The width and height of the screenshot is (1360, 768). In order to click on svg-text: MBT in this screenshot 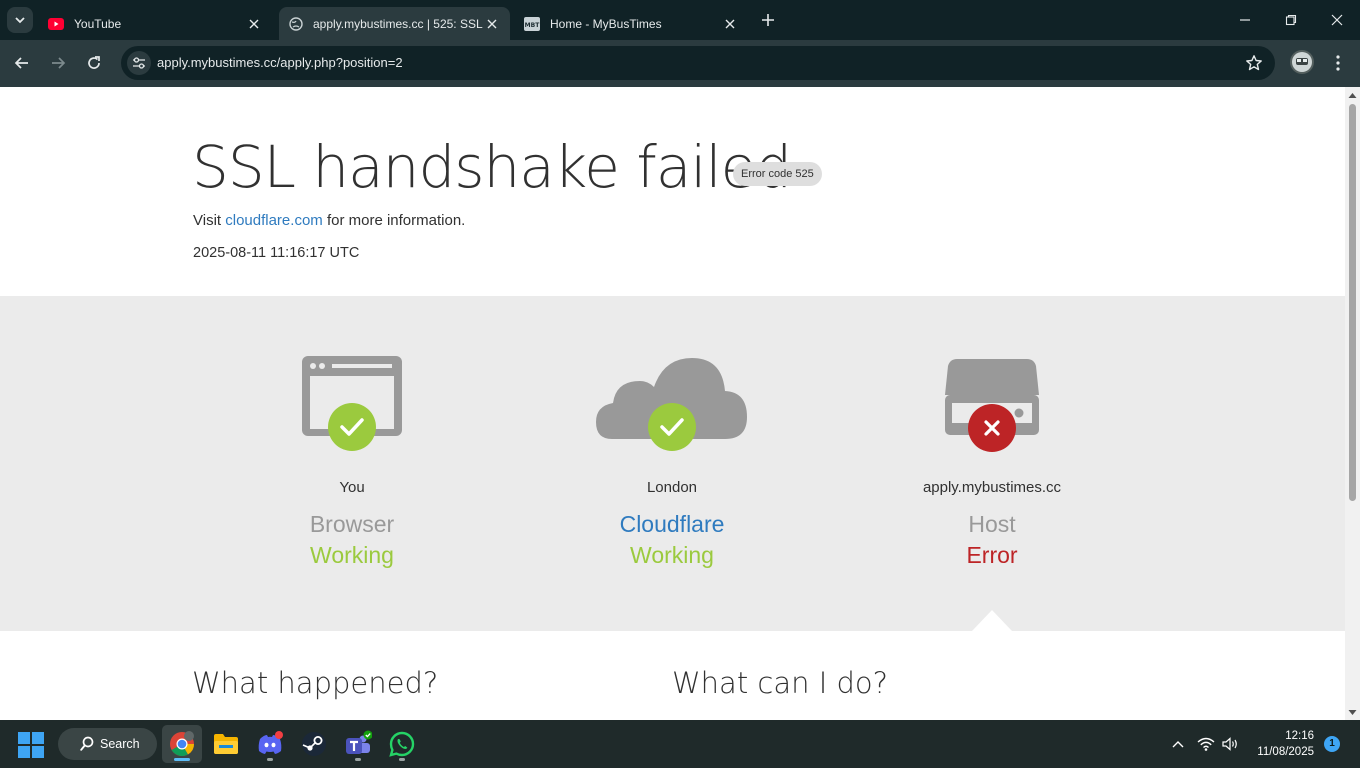, I will do `click(532, 25)`.